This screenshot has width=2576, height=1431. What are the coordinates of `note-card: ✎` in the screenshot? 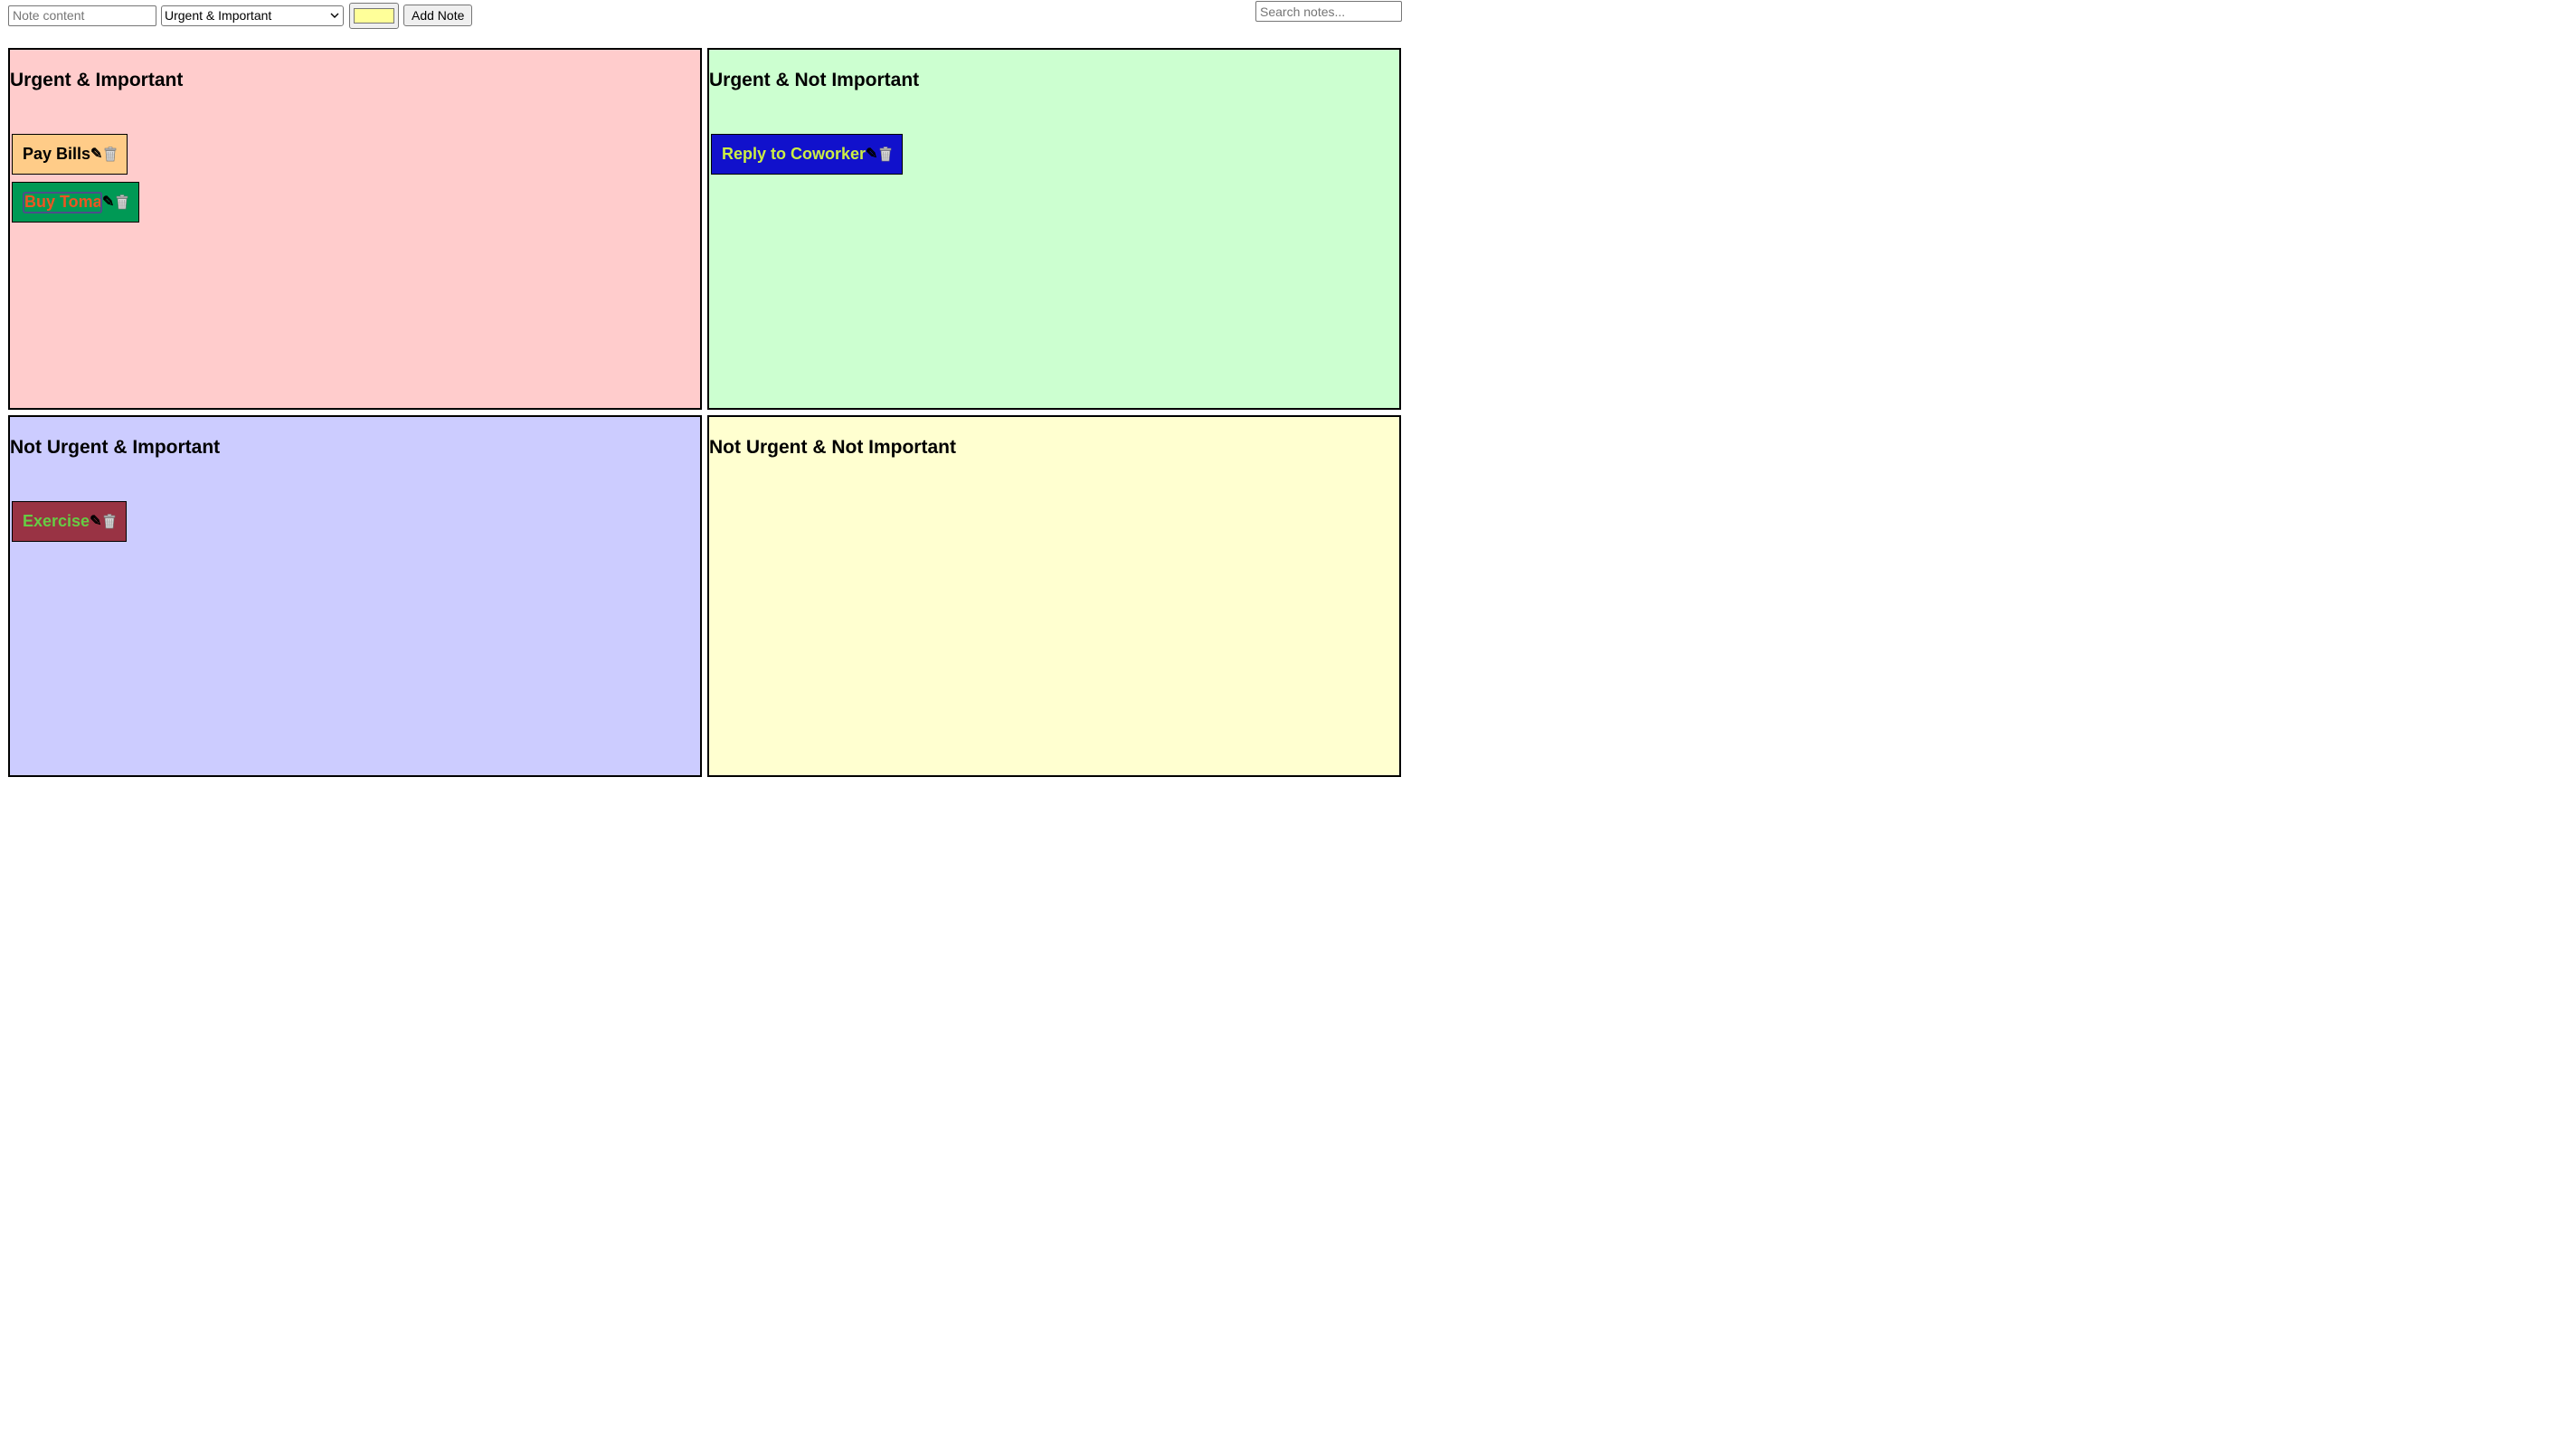 It's located at (76, 202).